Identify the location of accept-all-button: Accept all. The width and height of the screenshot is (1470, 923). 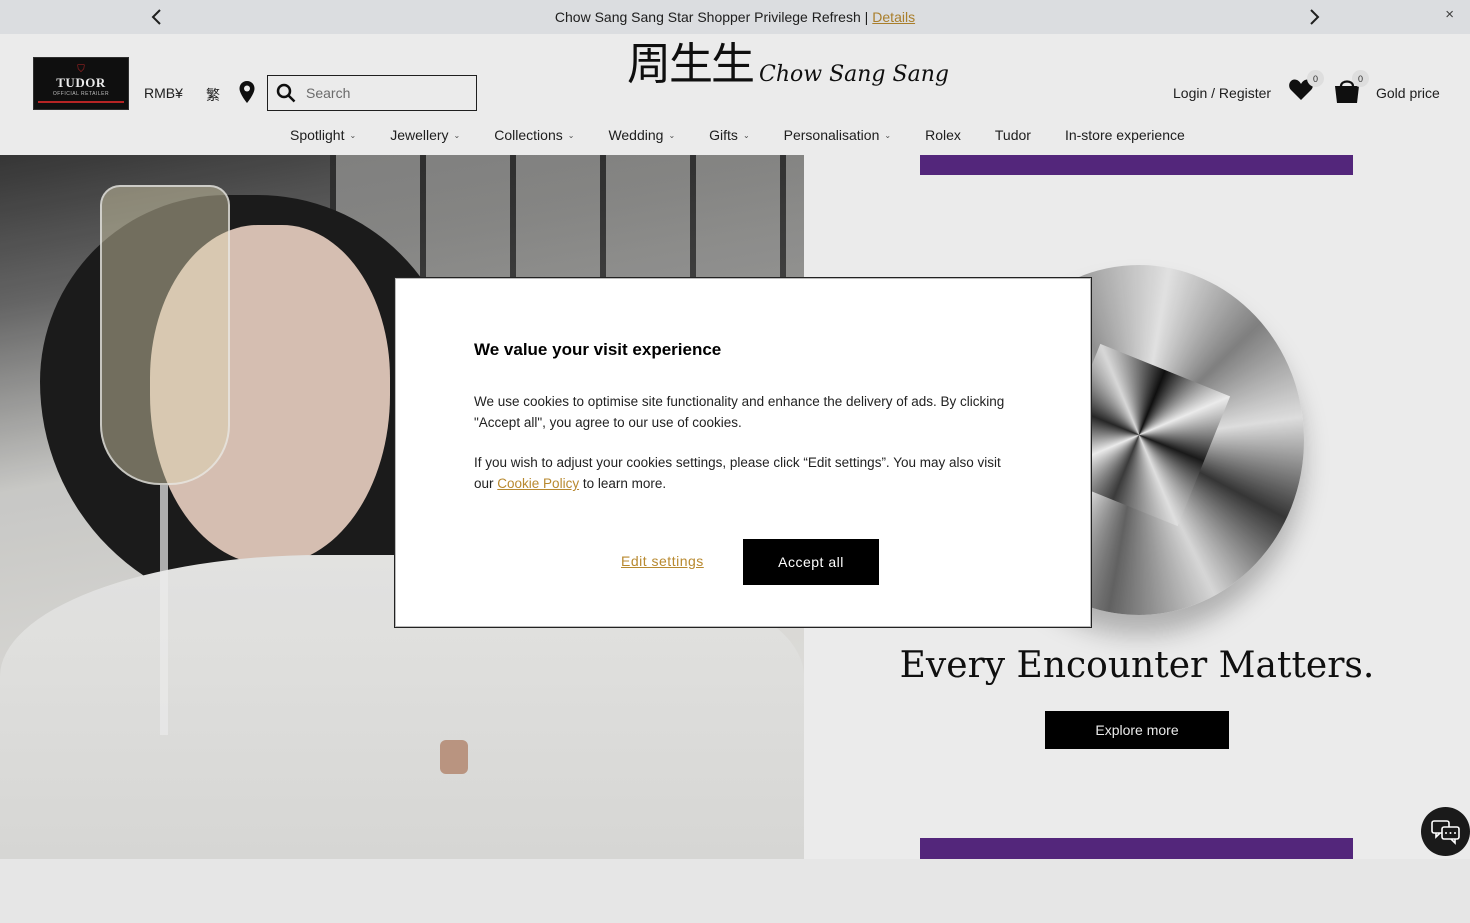
(811, 562).